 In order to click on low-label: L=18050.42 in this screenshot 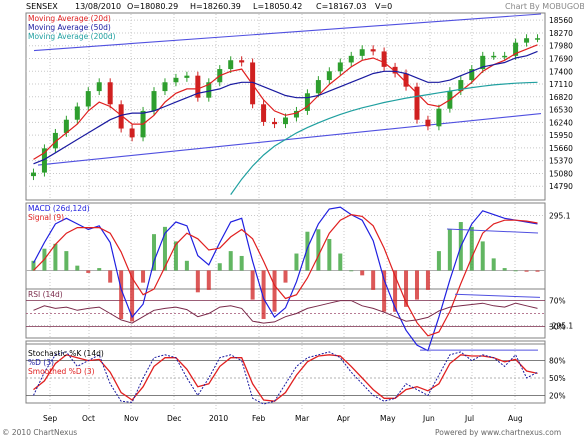, I will do `click(277, 6)`.